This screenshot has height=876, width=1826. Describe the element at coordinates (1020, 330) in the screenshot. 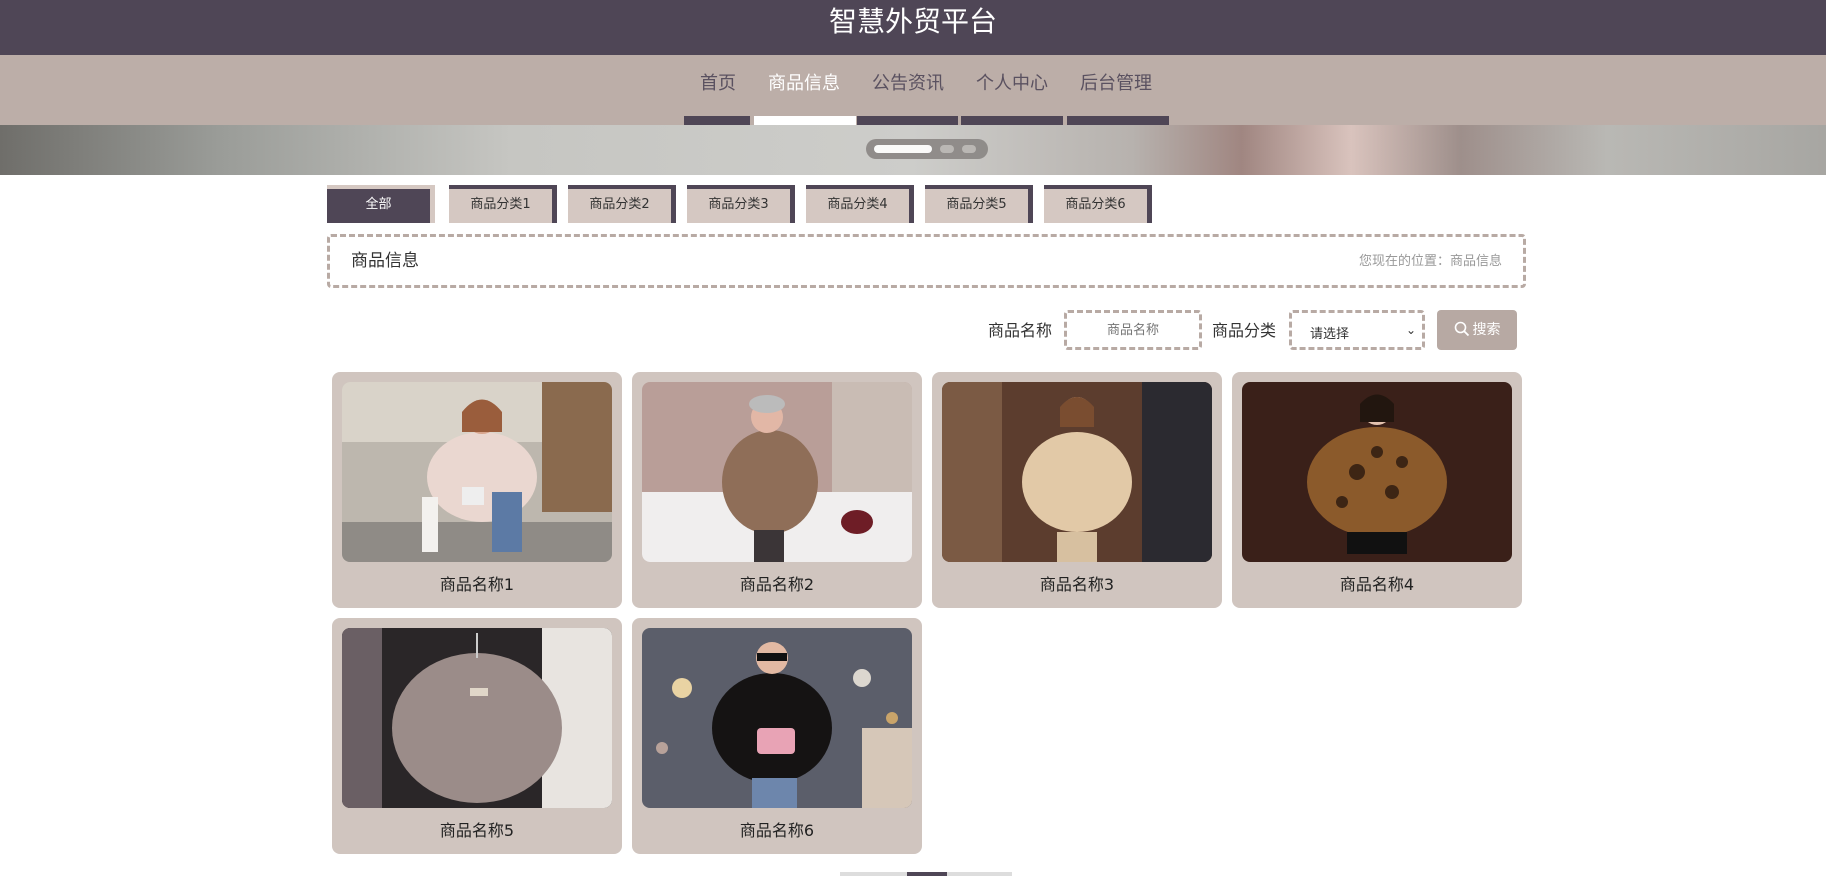

I see `product-name-label: 商品名称` at that location.